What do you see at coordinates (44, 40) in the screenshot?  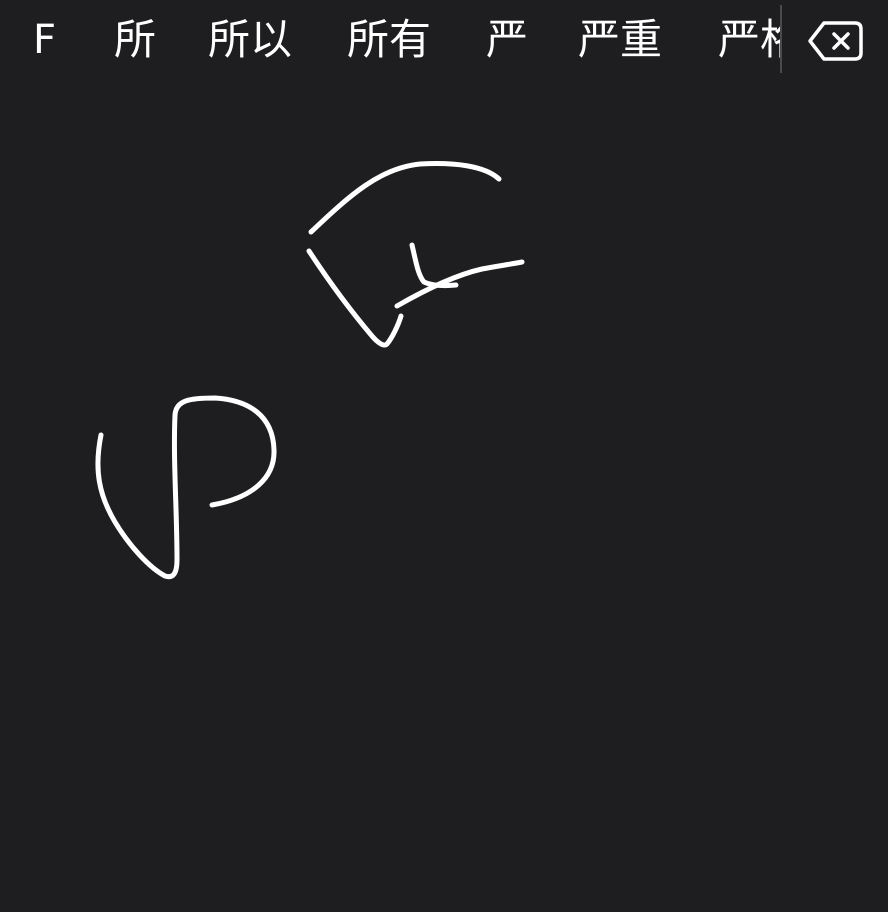 I see `candidate-0: F` at bounding box center [44, 40].